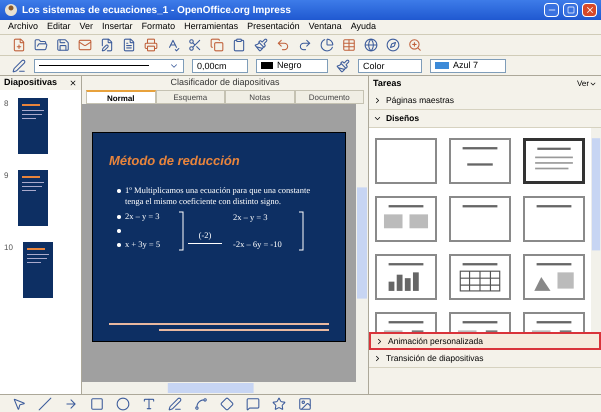 The height and width of the screenshot is (412, 601). Describe the element at coordinates (41, 45) in the screenshot. I see `folder-icon` at that location.